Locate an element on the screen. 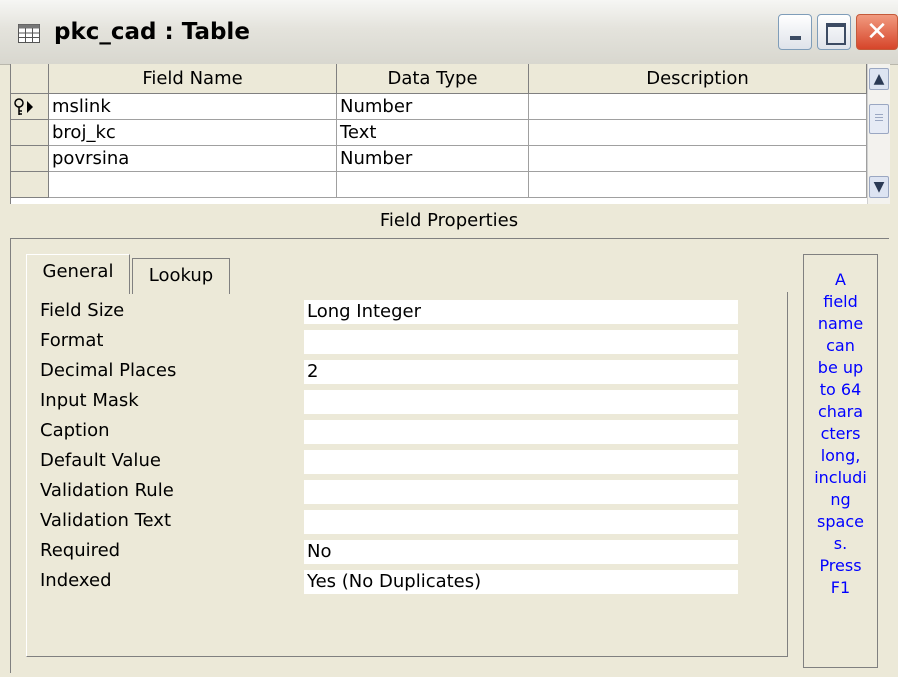  help-line: to 64 is located at coordinates (840, 389).